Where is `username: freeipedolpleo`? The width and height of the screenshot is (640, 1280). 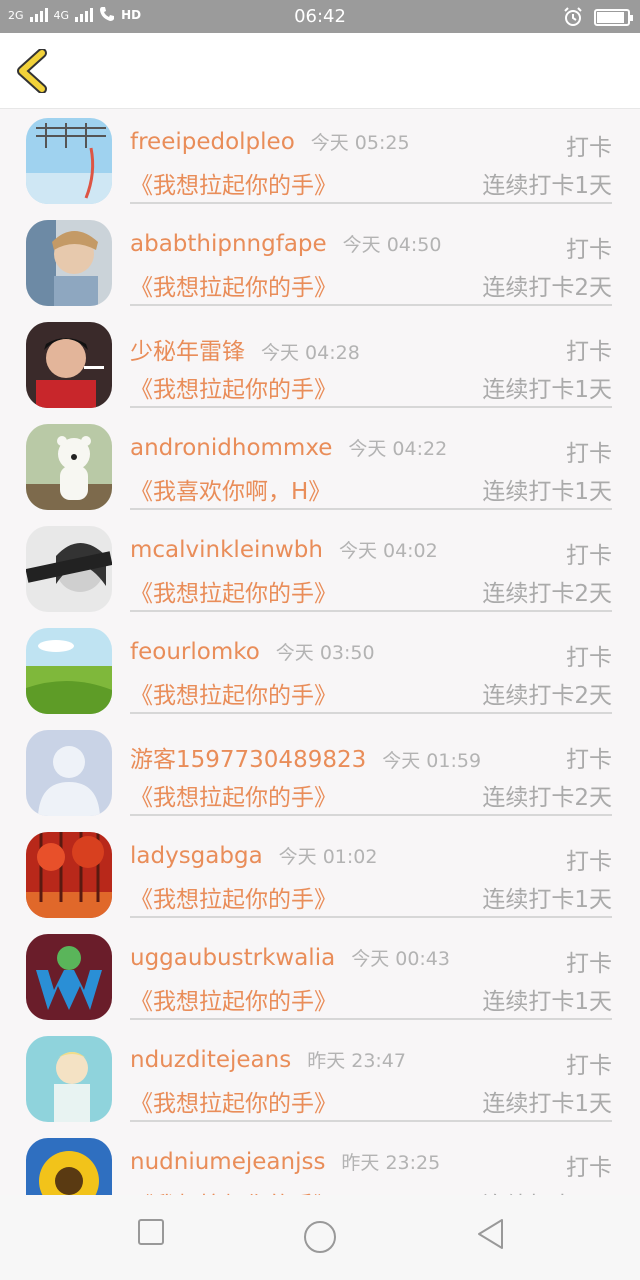 username: freeipedolpleo is located at coordinates (212, 142).